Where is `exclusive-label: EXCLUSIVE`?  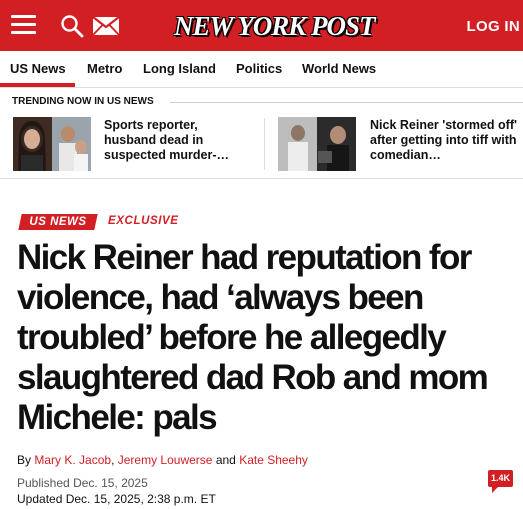 exclusive-label: EXCLUSIVE is located at coordinates (143, 221).